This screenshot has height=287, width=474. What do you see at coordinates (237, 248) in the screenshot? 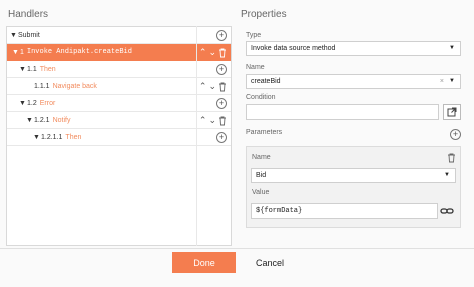
I see `footer-divider` at bounding box center [237, 248].